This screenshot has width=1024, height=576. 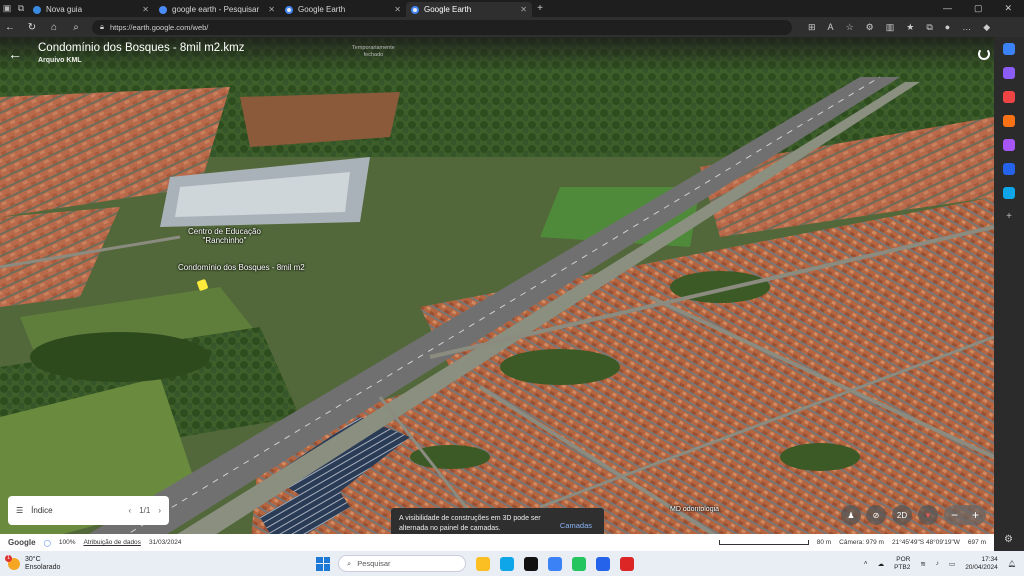 What do you see at coordinates (850, 27) in the screenshot?
I see `favorite-star-icon: ☆` at bounding box center [850, 27].